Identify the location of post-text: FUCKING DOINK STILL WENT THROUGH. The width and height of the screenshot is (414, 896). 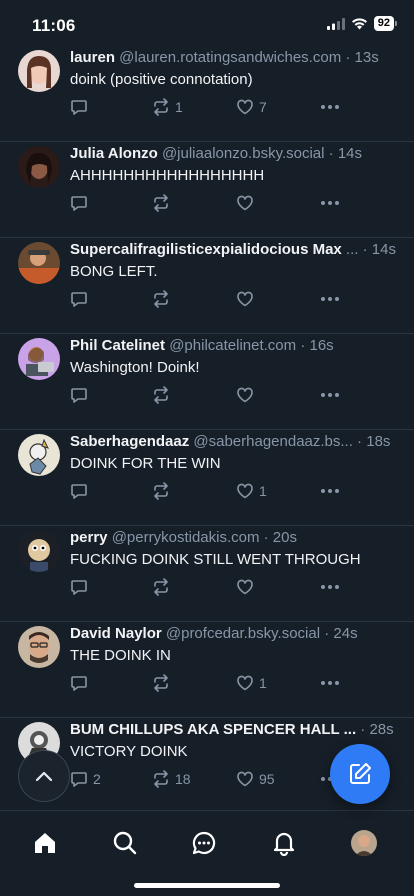
(215, 559).